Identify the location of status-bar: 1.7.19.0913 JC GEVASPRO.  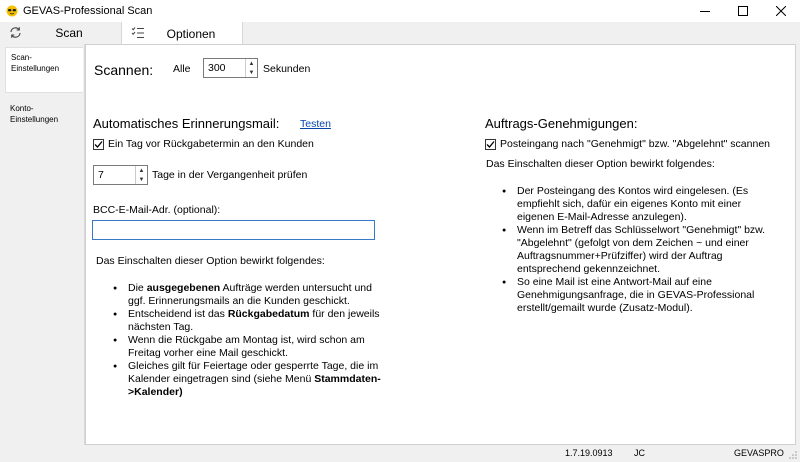
(400, 453).